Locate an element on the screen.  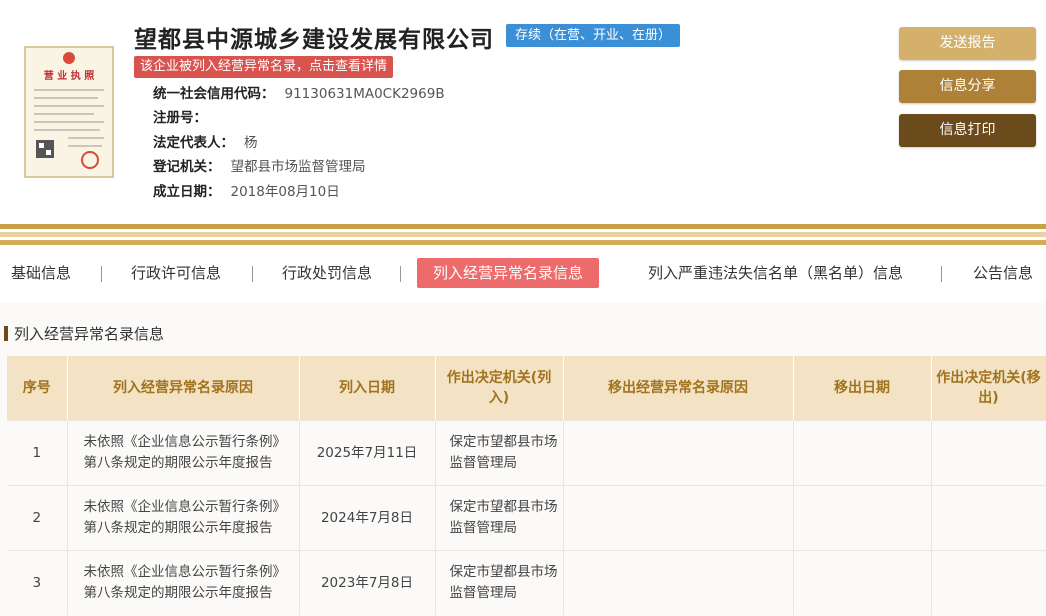
section-title-text: 列入经营异常名录信息 is located at coordinates (89, 334).